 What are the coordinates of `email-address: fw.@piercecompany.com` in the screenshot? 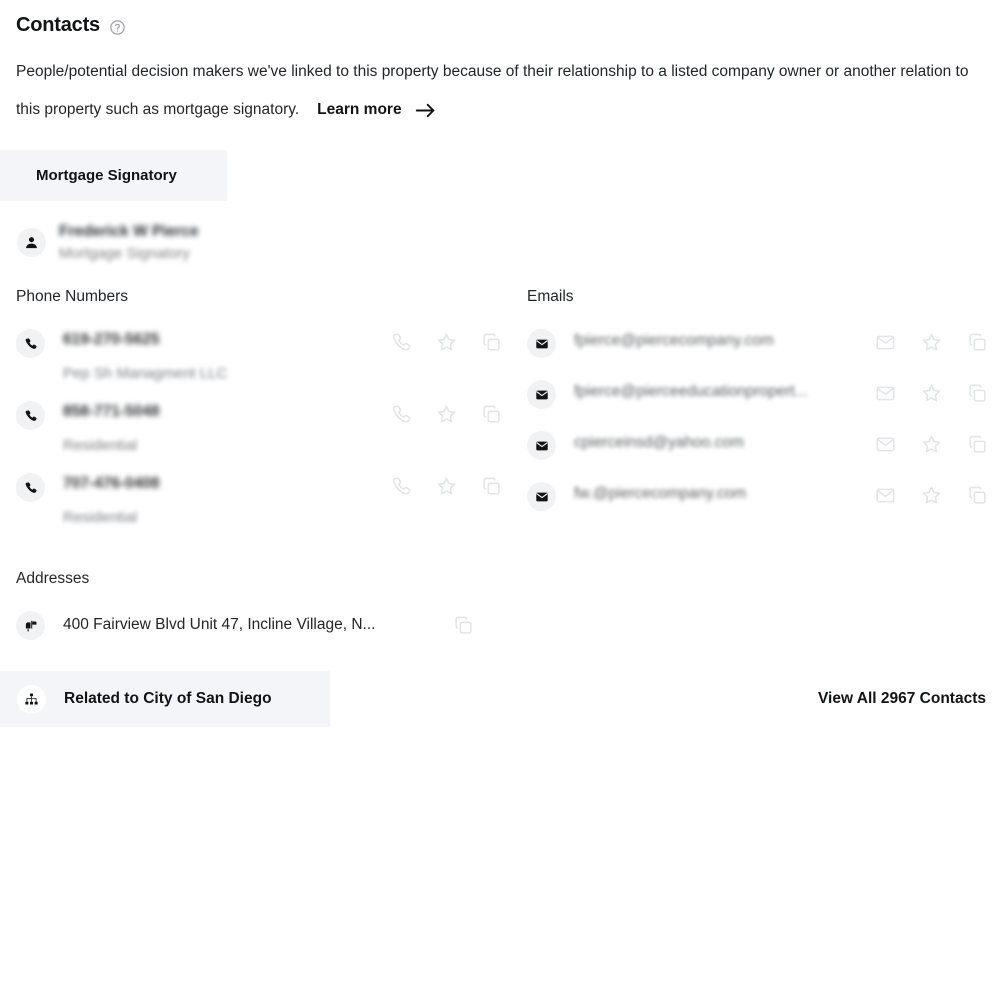 It's located at (660, 493).